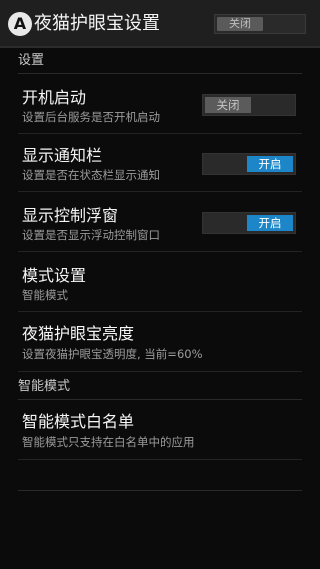 The width and height of the screenshot is (320, 569). I want to click on setting-item-notification-bar: 显示通知栏 设置是否在状态栏显示通知 开启, so click(160, 164).